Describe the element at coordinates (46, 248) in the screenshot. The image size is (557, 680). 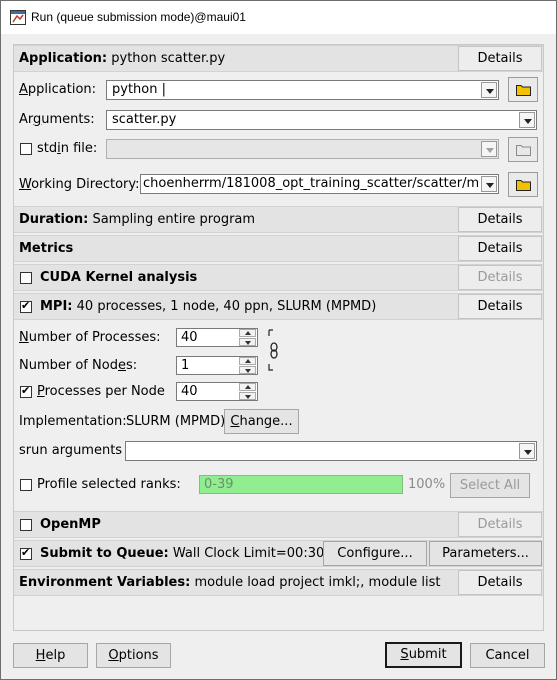
I see `metrics-header-label: Metrics` at that location.